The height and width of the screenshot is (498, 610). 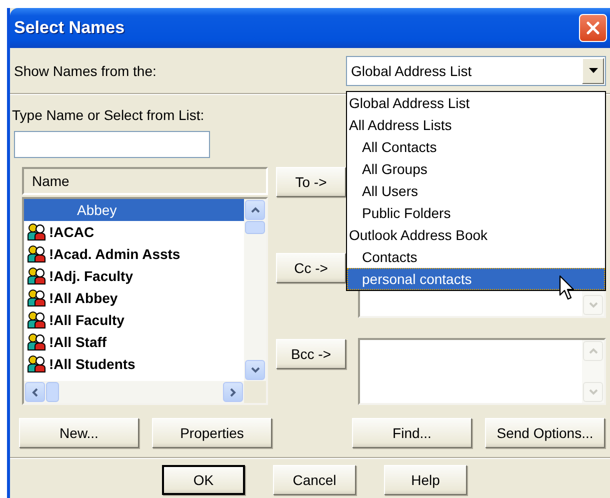 I want to click on scroll-left-button, so click(x=35, y=392).